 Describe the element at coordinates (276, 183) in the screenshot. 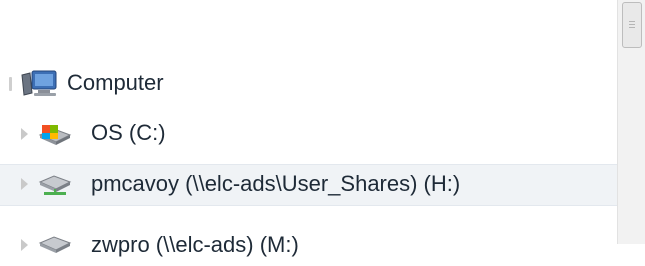

I see `tree-item-label: pmcavoy (\\elc-ads\User_Shares) (H:)` at that location.